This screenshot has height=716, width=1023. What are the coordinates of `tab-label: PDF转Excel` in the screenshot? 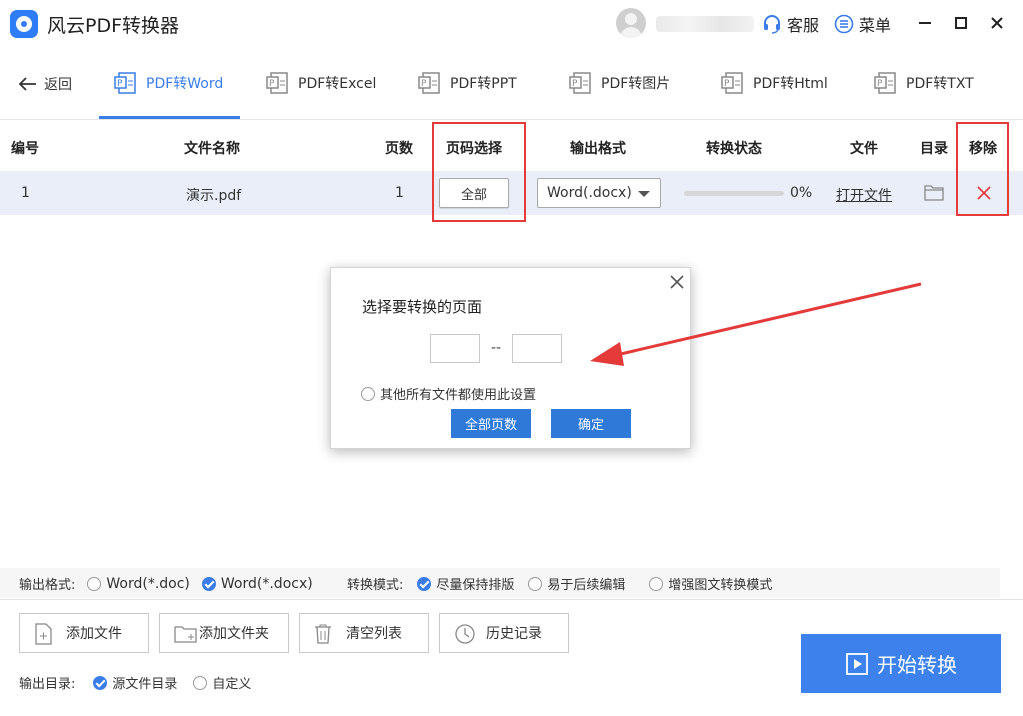 It's located at (337, 84).